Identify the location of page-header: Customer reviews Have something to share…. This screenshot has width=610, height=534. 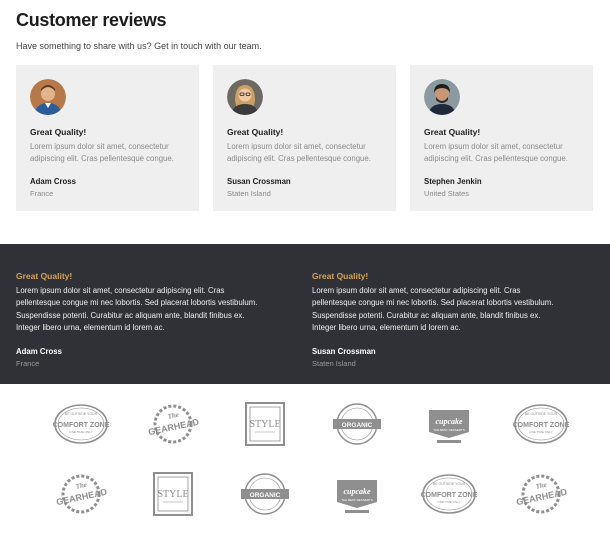
(306, 30).